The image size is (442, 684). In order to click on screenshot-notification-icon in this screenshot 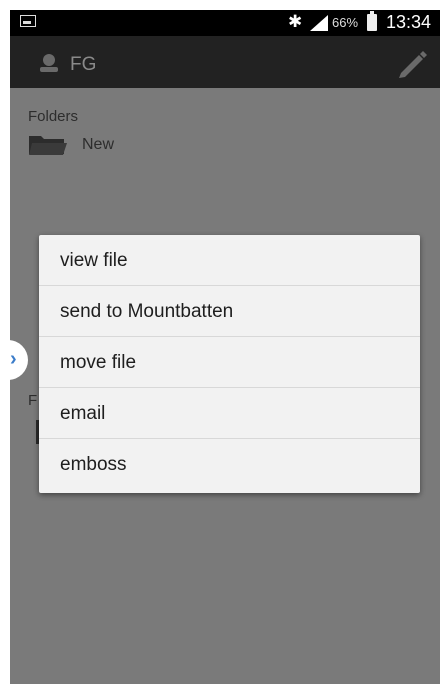, I will do `click(28, 21)`.